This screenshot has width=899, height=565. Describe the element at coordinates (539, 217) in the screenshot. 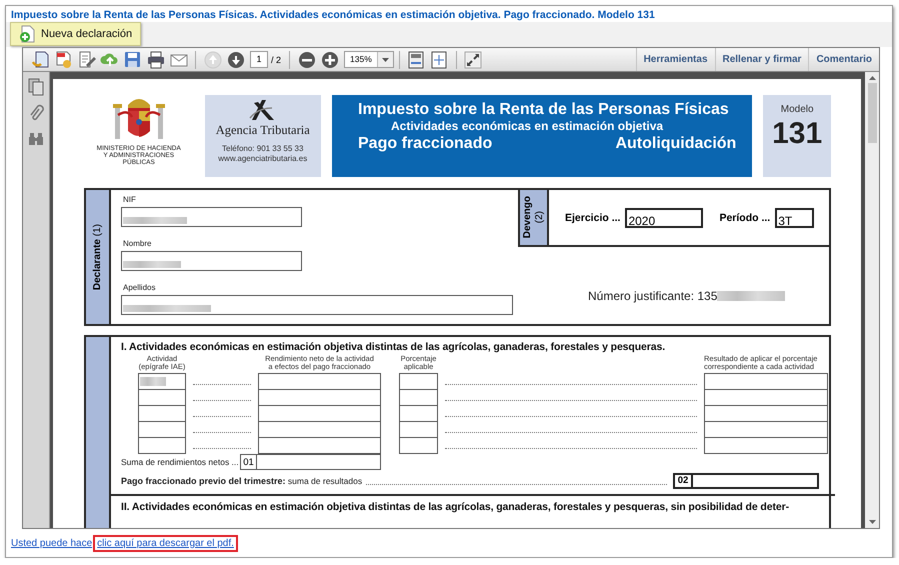

I see `section-note: (2)` at that location.